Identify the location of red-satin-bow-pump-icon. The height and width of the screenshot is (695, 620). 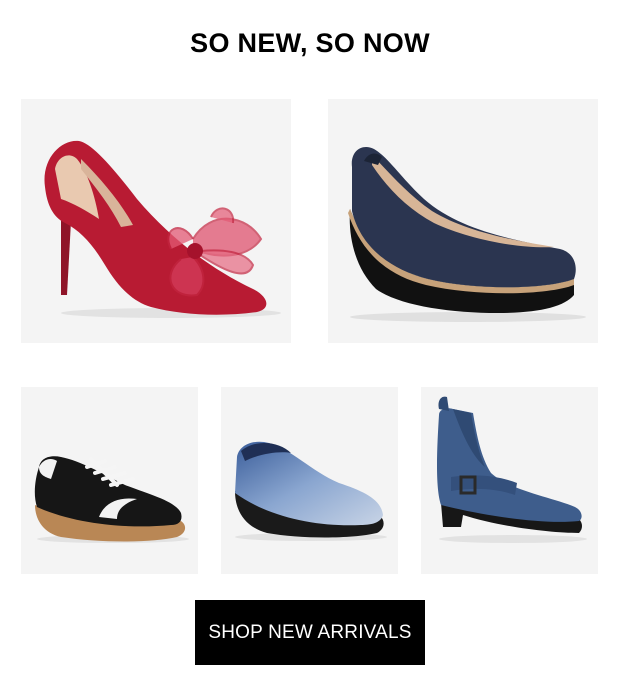
(162, 229).